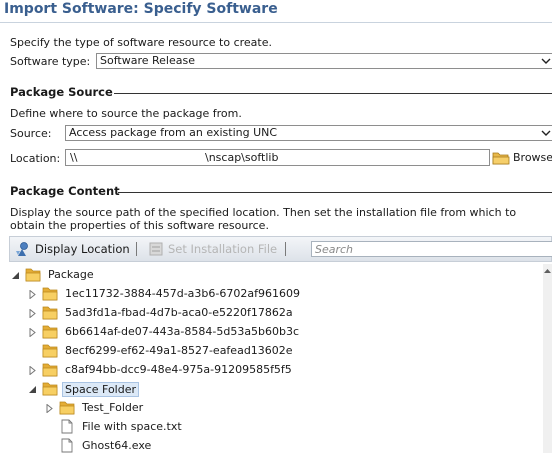 Image resolution: width=552 pixels, height=453 pixels. What do you see at coordinates (173, 132) in the screenshot?
I see `source-value: Access package from an existing UNC` at bounding box center [173, 132].